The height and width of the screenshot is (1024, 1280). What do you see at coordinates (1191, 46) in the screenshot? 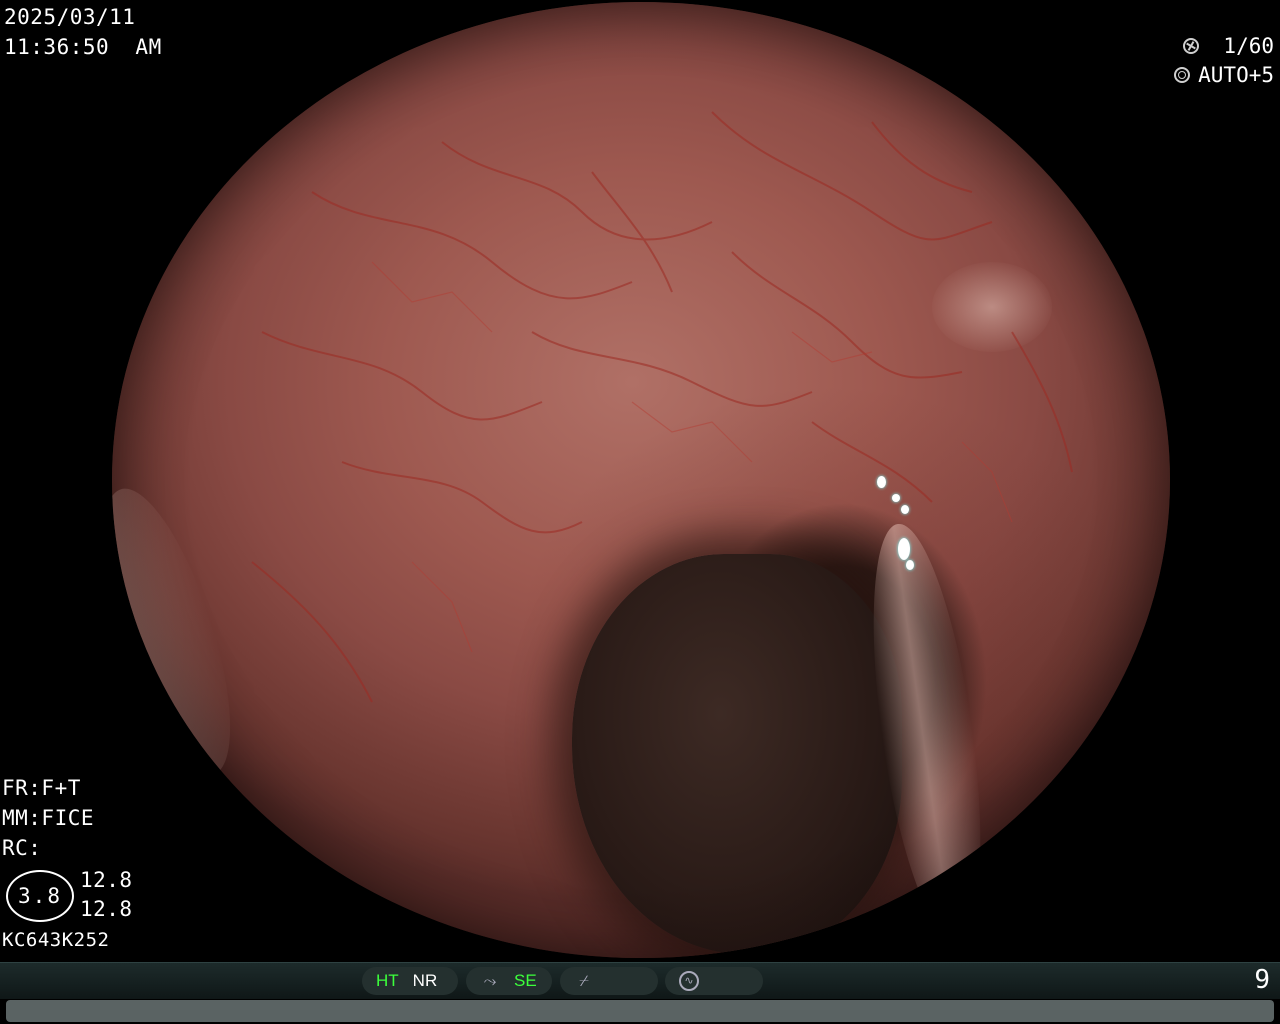
I see `shutter-icon` at bounding box center [1191, 46].